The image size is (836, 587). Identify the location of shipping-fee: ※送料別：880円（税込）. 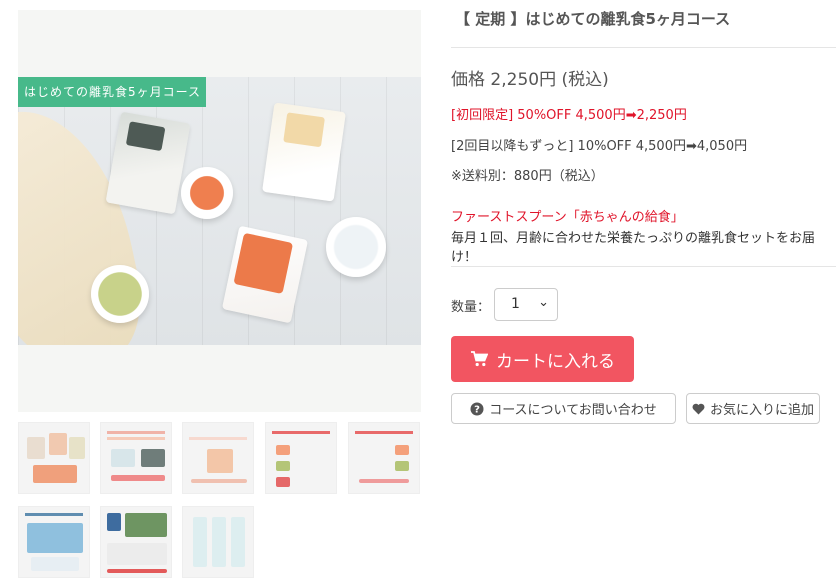
(527, 176).